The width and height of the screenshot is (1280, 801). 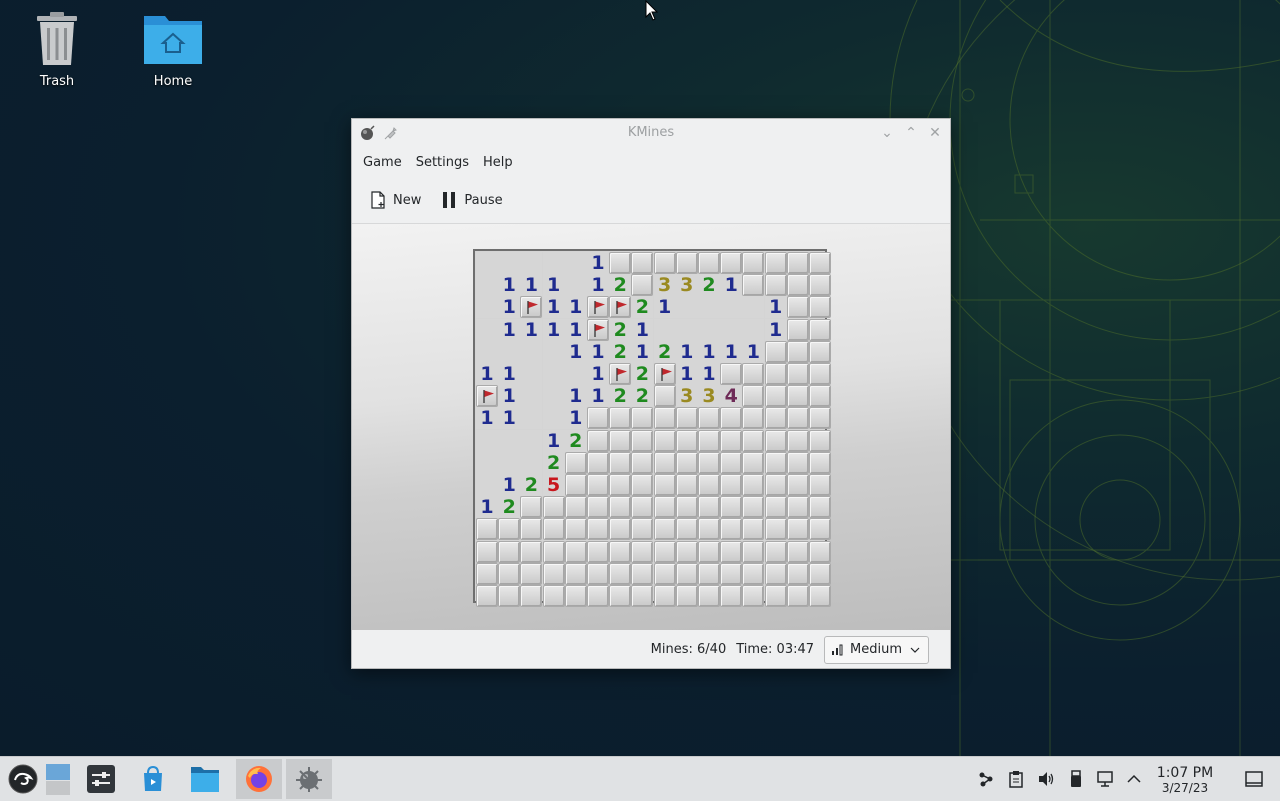 I want to click on desktop-home: Home, so click(x=173, y=50).